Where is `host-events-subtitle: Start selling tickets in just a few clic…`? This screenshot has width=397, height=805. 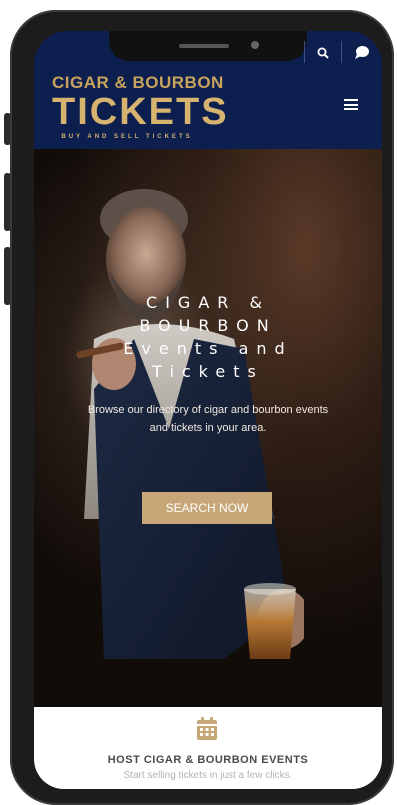 host-events-subtitle: Start selling tickets in just a few clic… is located at coordinates (208, 775).